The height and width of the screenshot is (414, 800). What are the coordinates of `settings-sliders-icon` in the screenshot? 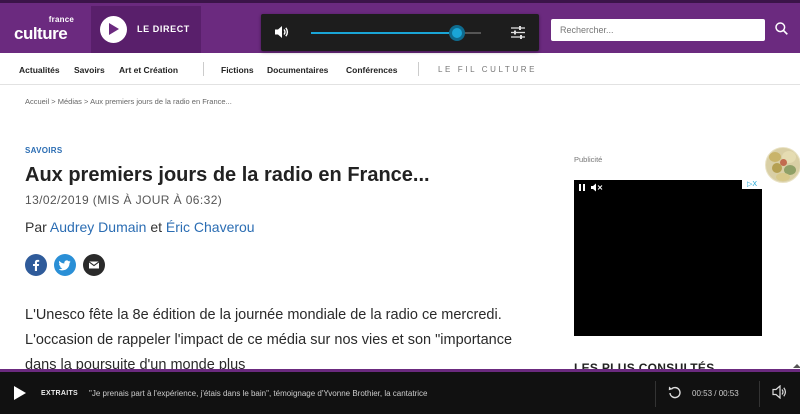 It's located at (518, 32).